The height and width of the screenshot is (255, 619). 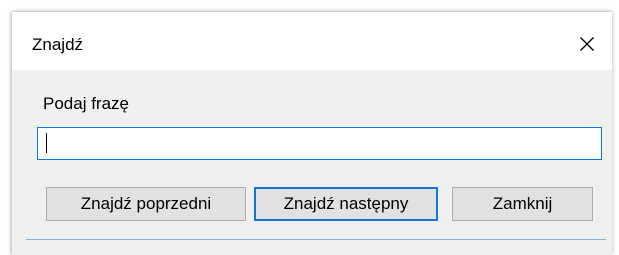 What do you see at coordinates (86, 103) in the screenshot?
I see `search-prompt-label: Podaj frazę` at bounding box center [86, 103].